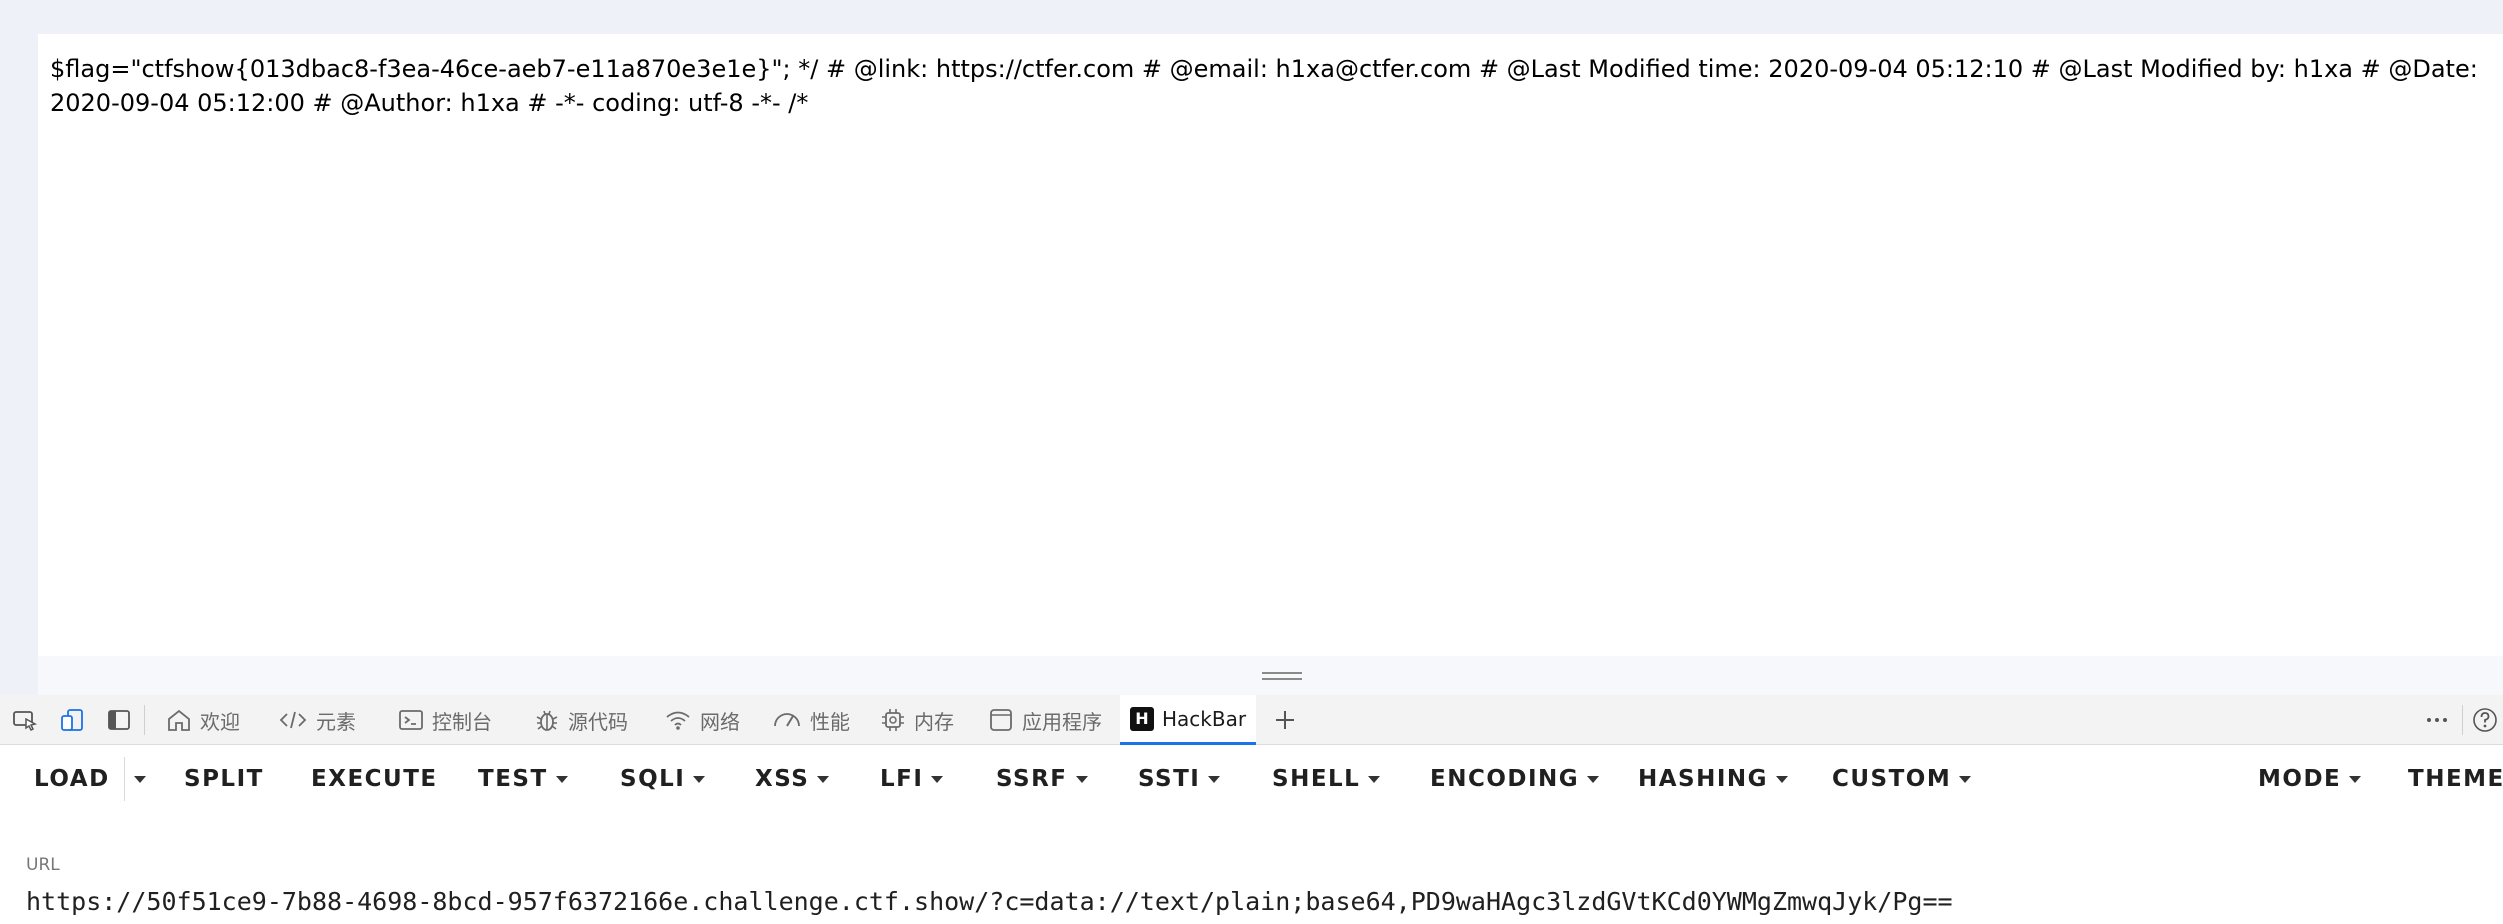  I want to click on encoding-label: ENCODING, so click(1505, 779).